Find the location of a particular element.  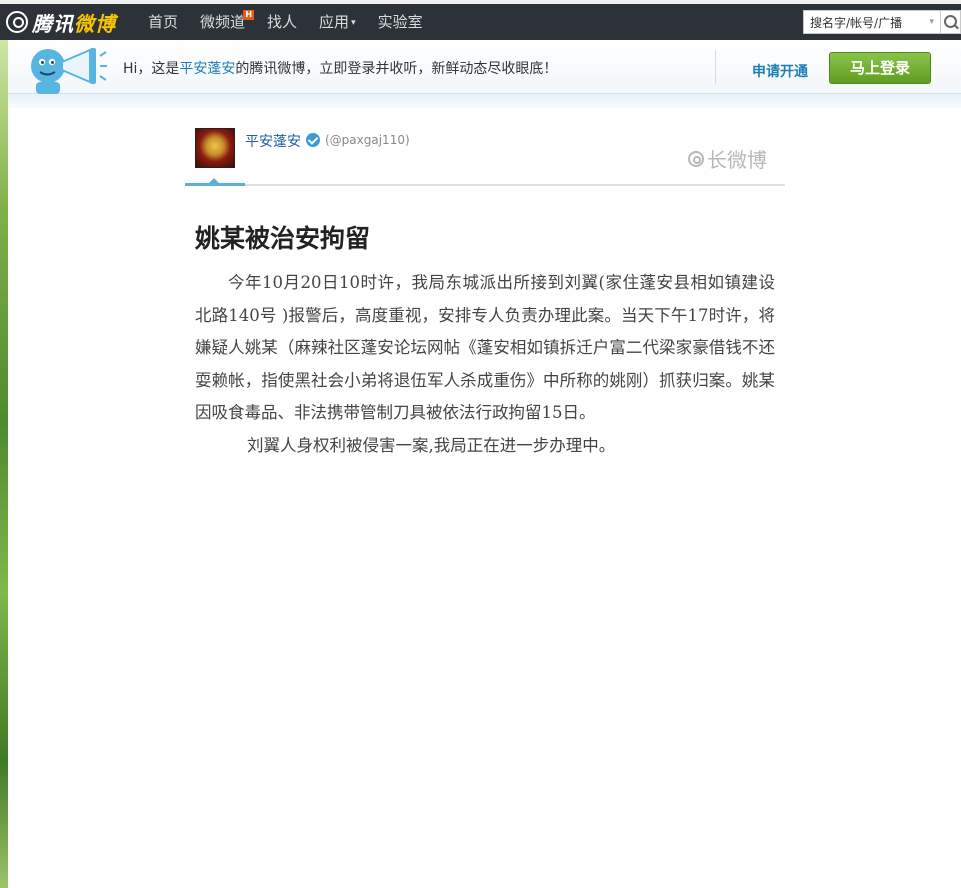

banner-divider is located at coordinates (715, 67).